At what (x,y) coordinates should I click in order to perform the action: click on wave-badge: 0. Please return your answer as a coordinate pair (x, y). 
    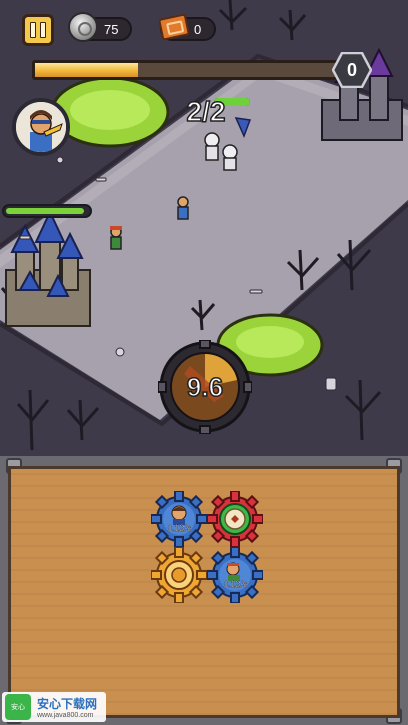
    Looking at the image, I should click on (352, 70).